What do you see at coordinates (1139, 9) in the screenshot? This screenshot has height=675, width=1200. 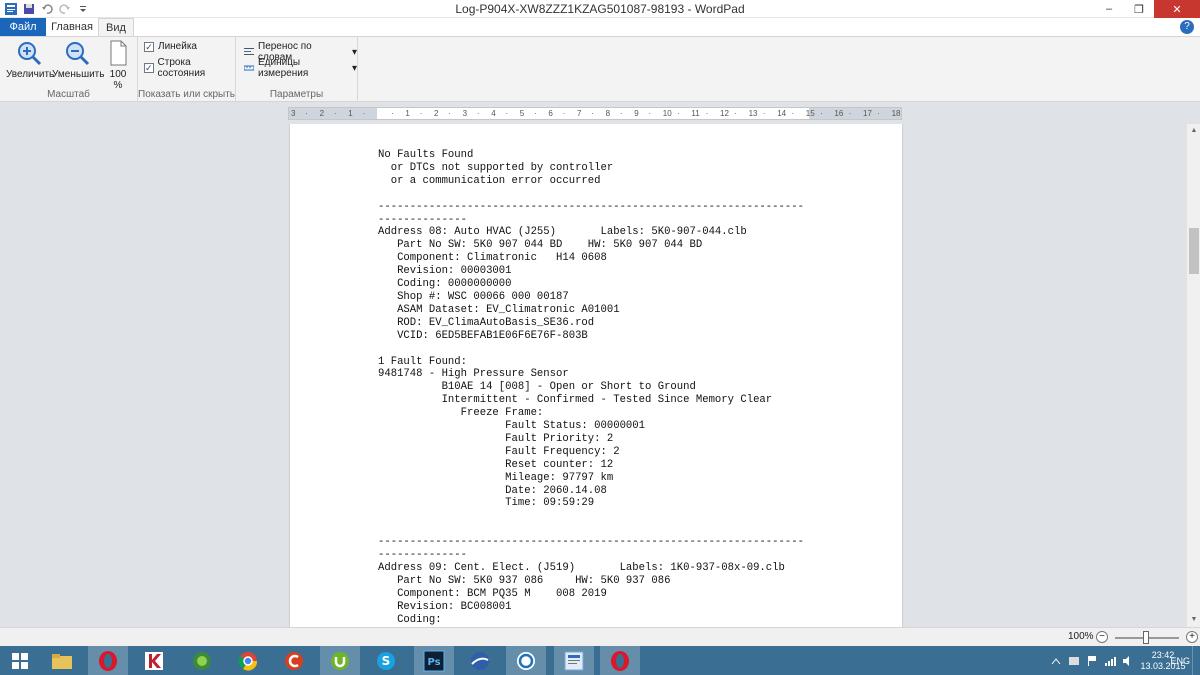 I see `maximize-button: ❐` at bounding box center [1139, 9].